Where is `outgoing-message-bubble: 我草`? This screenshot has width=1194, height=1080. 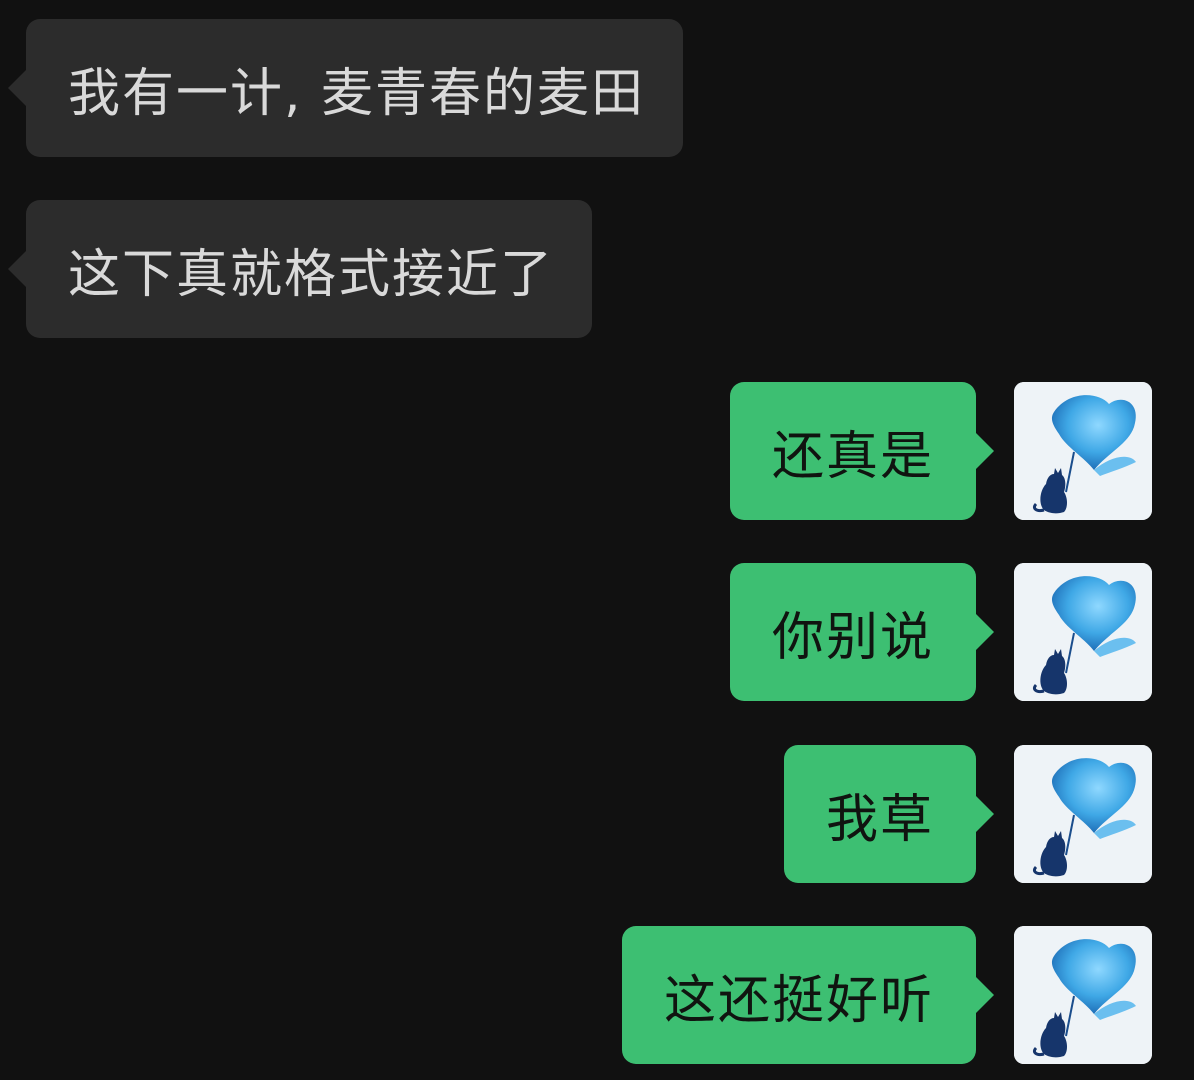 outgoing-message-bubble: 我草 is located at coordinates (879, 814).